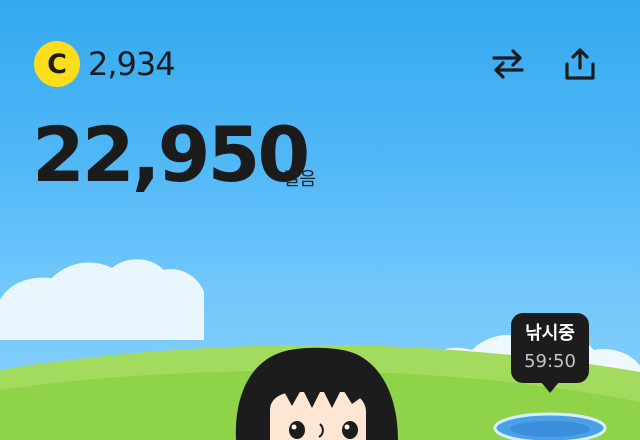 The image size is (640, 440). What do you see at coordinates (300, 179) in the screenshot?
I see `step-unit-label: 걸음` at bounding box center [300, 179].